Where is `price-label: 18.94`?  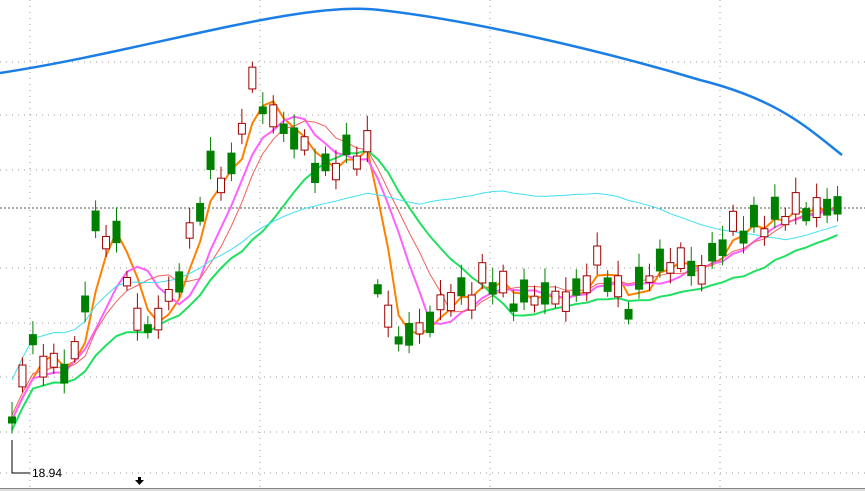 price-label: 18.94 is located at coordinates (47, 473).